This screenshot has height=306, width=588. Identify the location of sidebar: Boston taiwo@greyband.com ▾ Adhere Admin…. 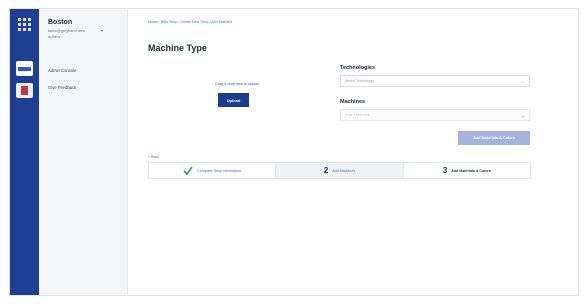
(83, 152).